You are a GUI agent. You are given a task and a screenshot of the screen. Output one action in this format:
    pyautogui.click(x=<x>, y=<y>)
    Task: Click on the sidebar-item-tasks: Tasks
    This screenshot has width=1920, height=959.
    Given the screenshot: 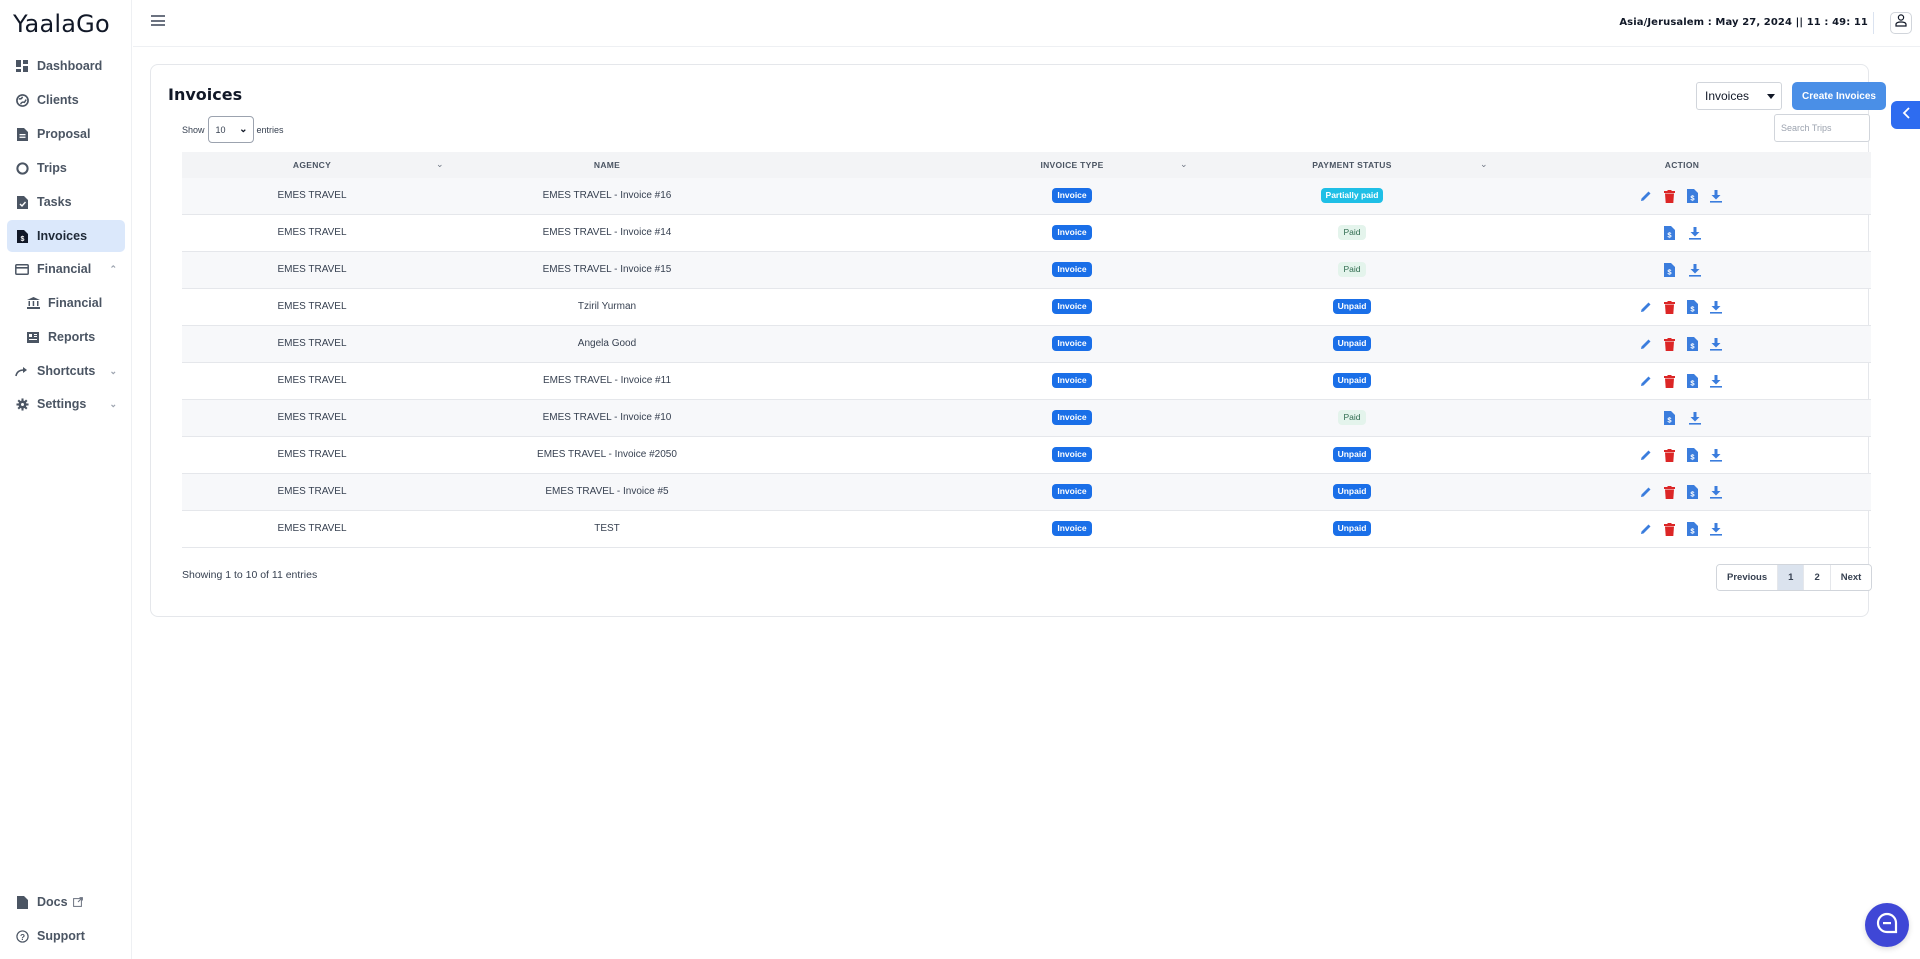 What is the action you would take?
    pyautogui.click(x=66, y=202)
    